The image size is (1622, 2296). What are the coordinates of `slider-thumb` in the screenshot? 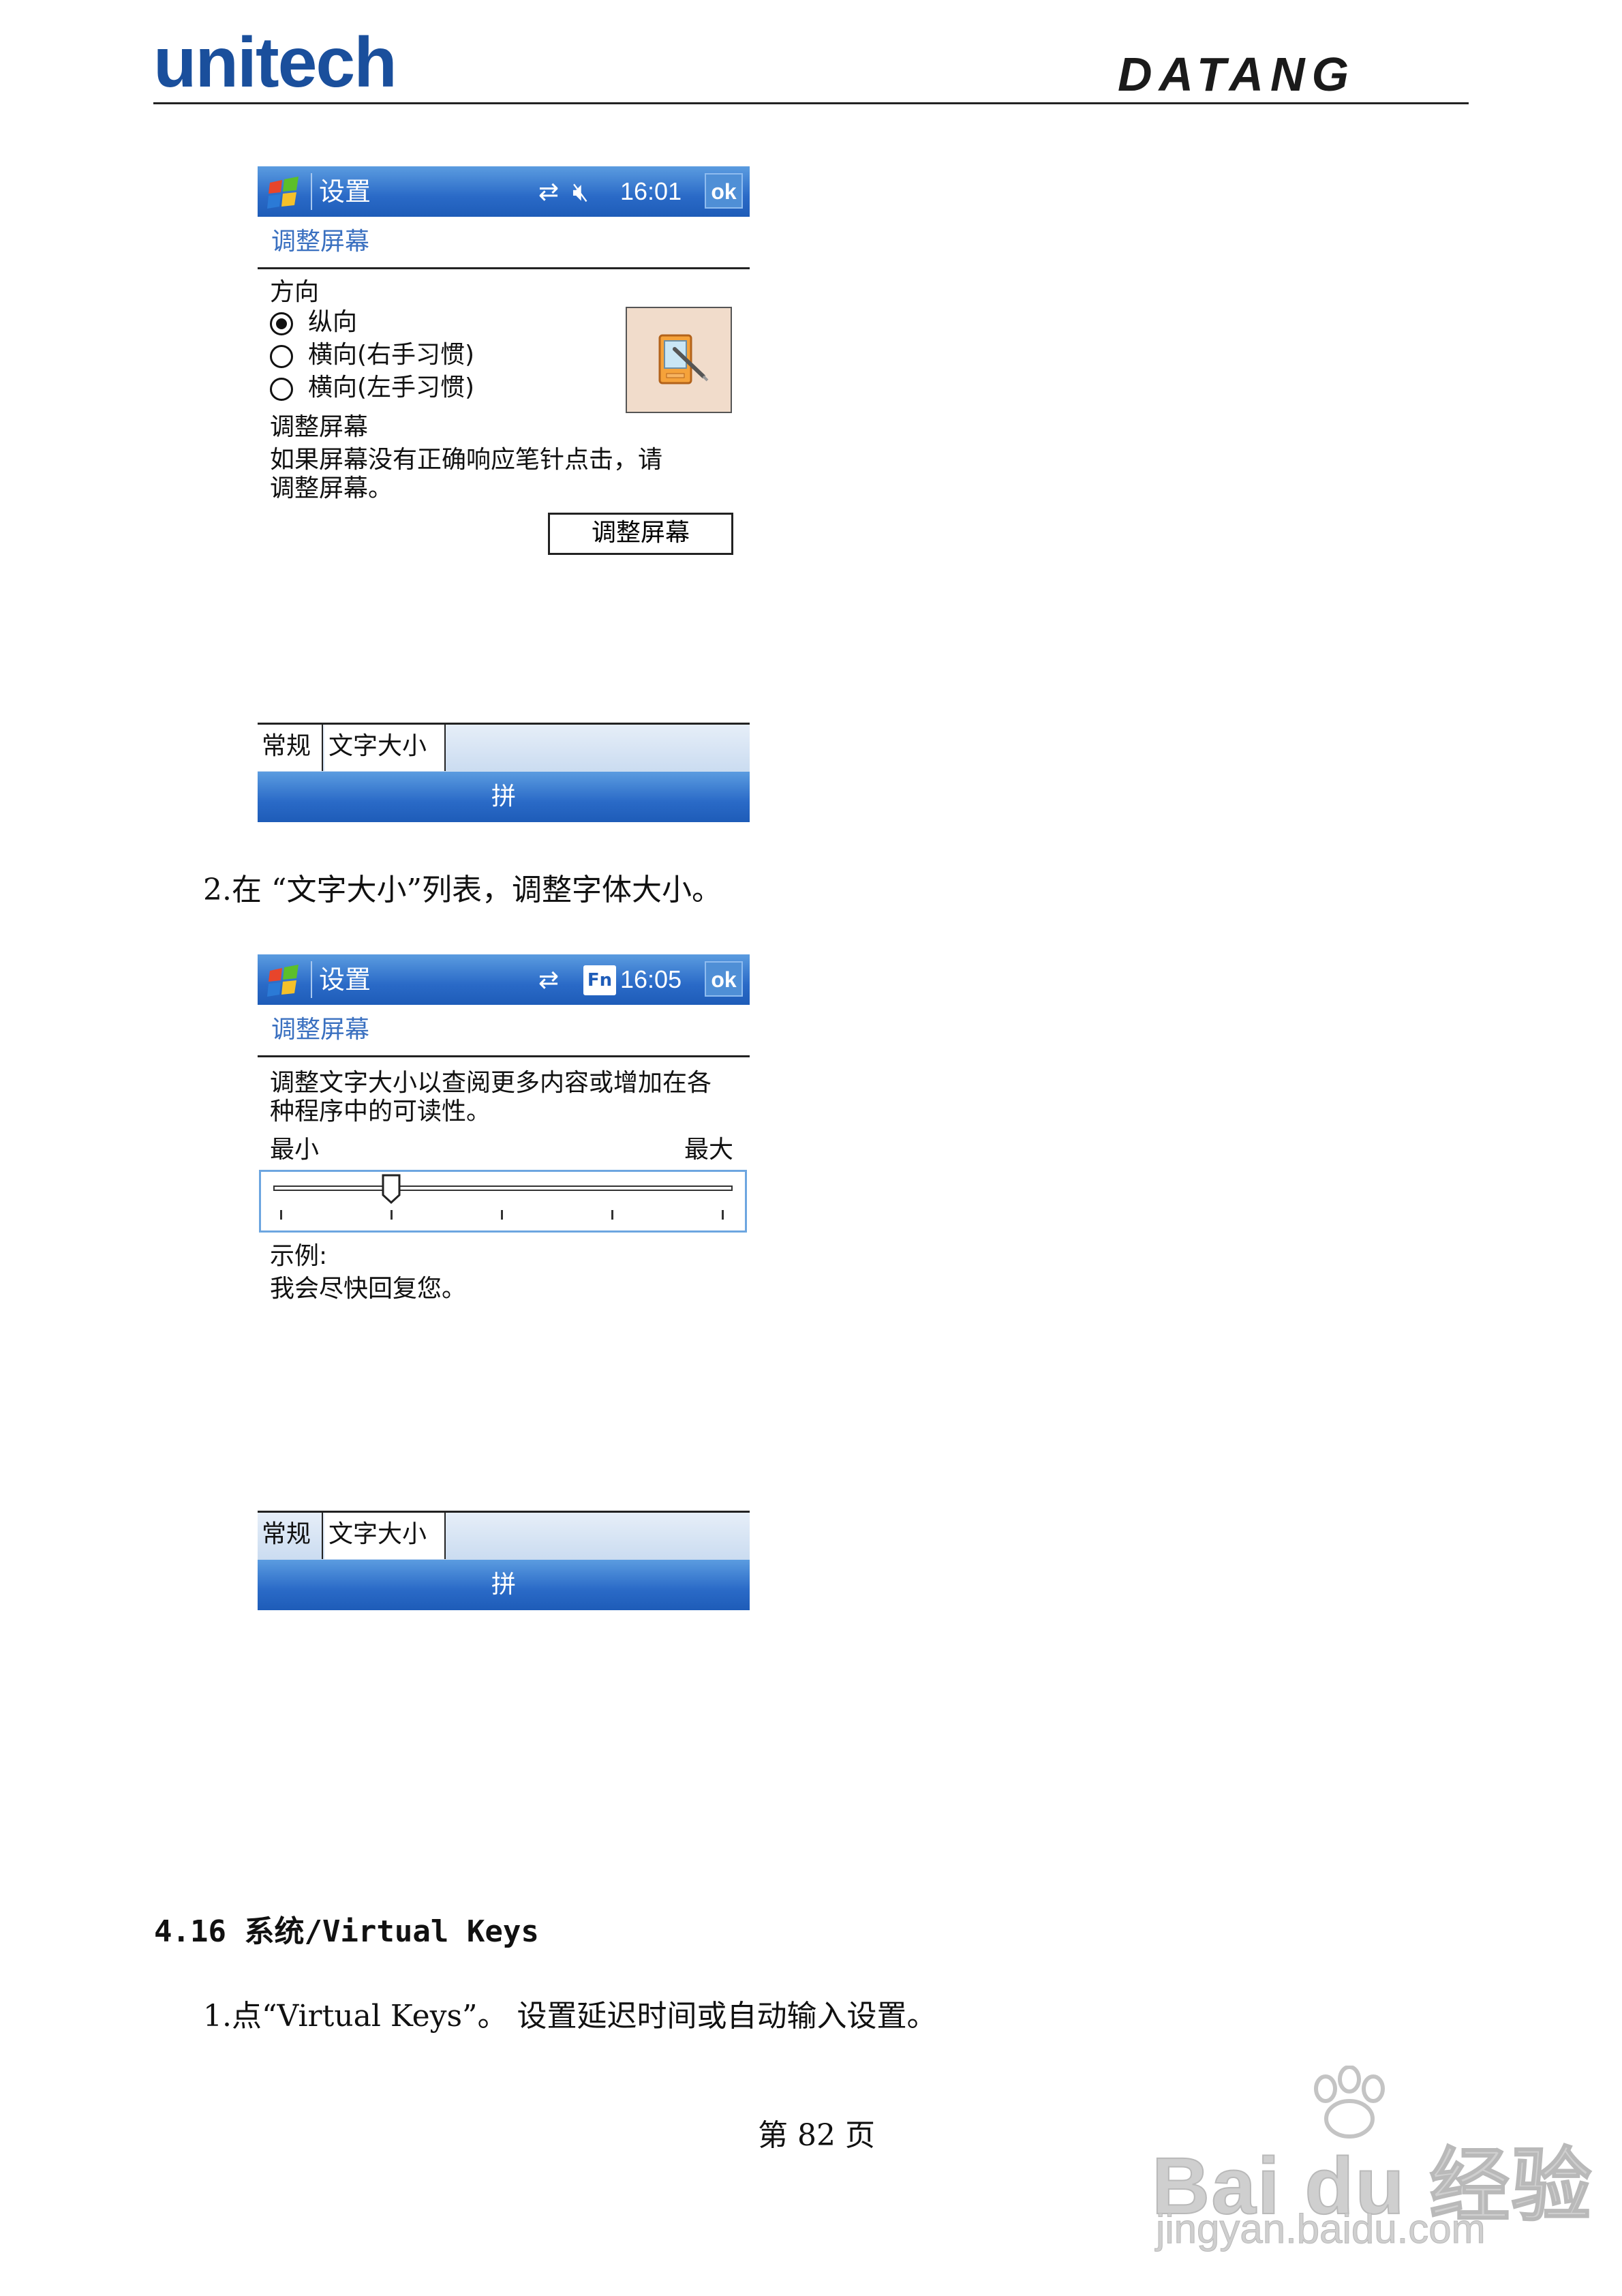 It's located at (391, 1189).